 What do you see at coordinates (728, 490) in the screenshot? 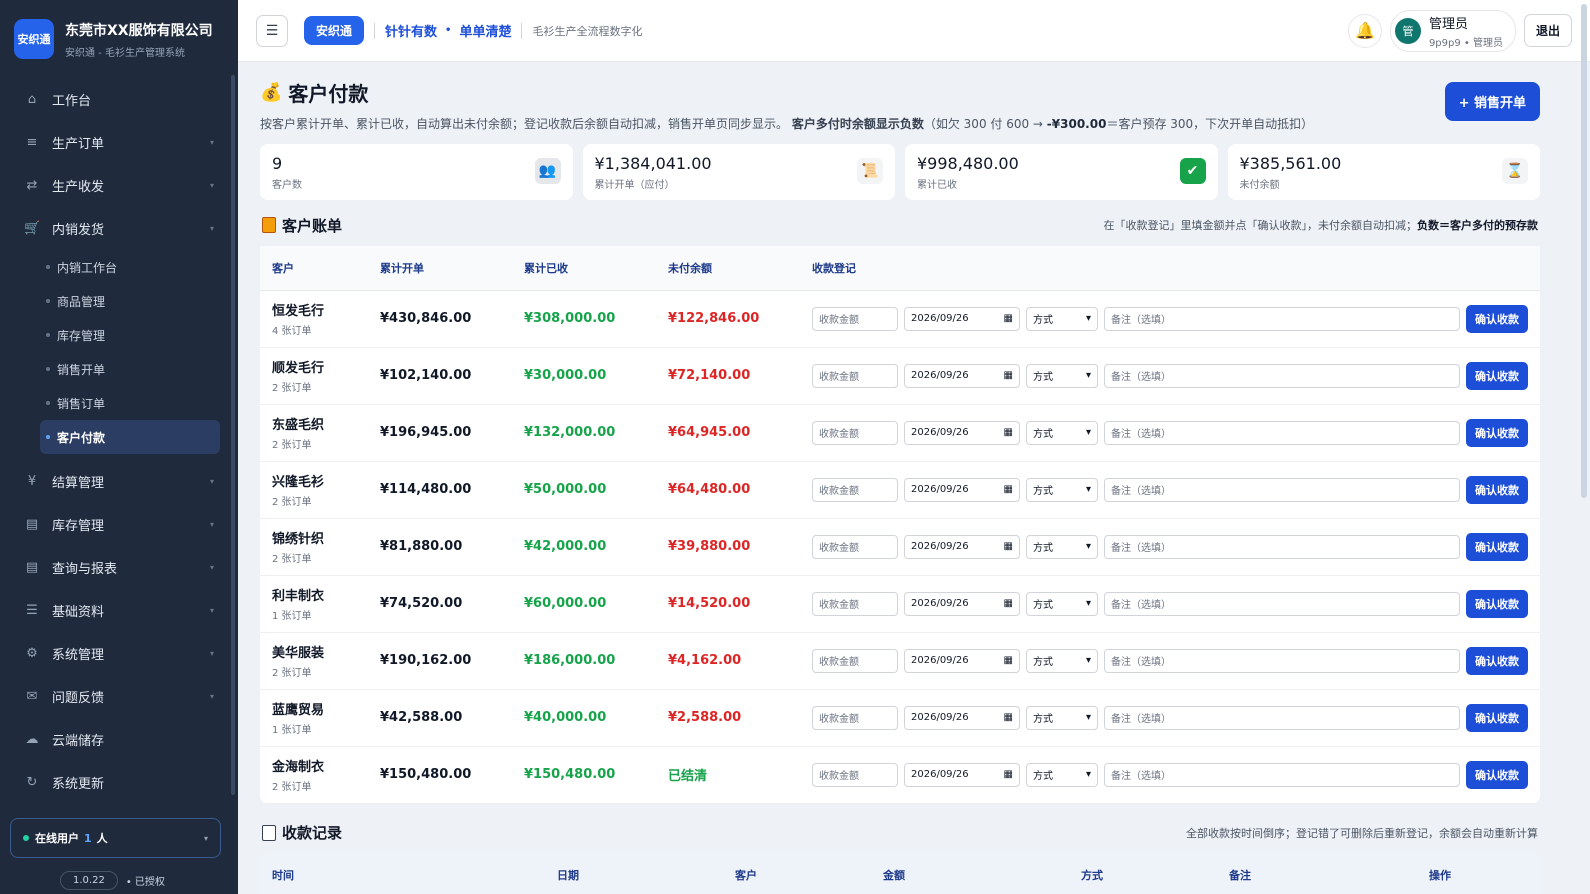
I see `due-amount: ¥64,480.00` at bounding box center [728, 490].